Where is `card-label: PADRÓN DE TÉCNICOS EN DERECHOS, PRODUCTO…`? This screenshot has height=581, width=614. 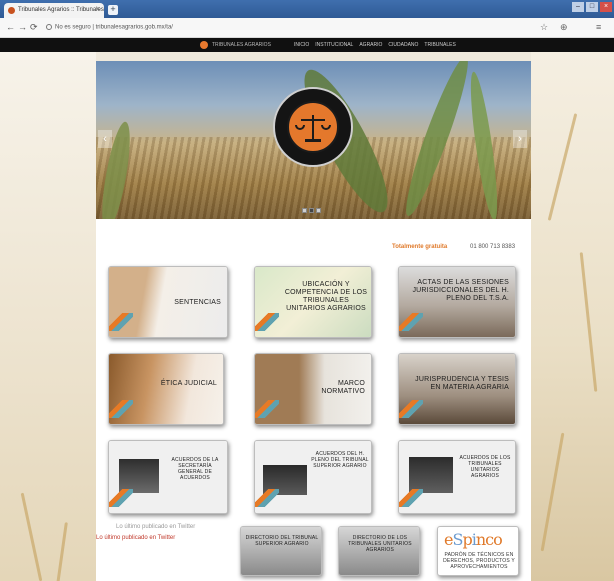 card-label: PADRÓN DE TÉCNICOS EN DERECHOS, PRODUCTO… is located at coordinates (479, 561).